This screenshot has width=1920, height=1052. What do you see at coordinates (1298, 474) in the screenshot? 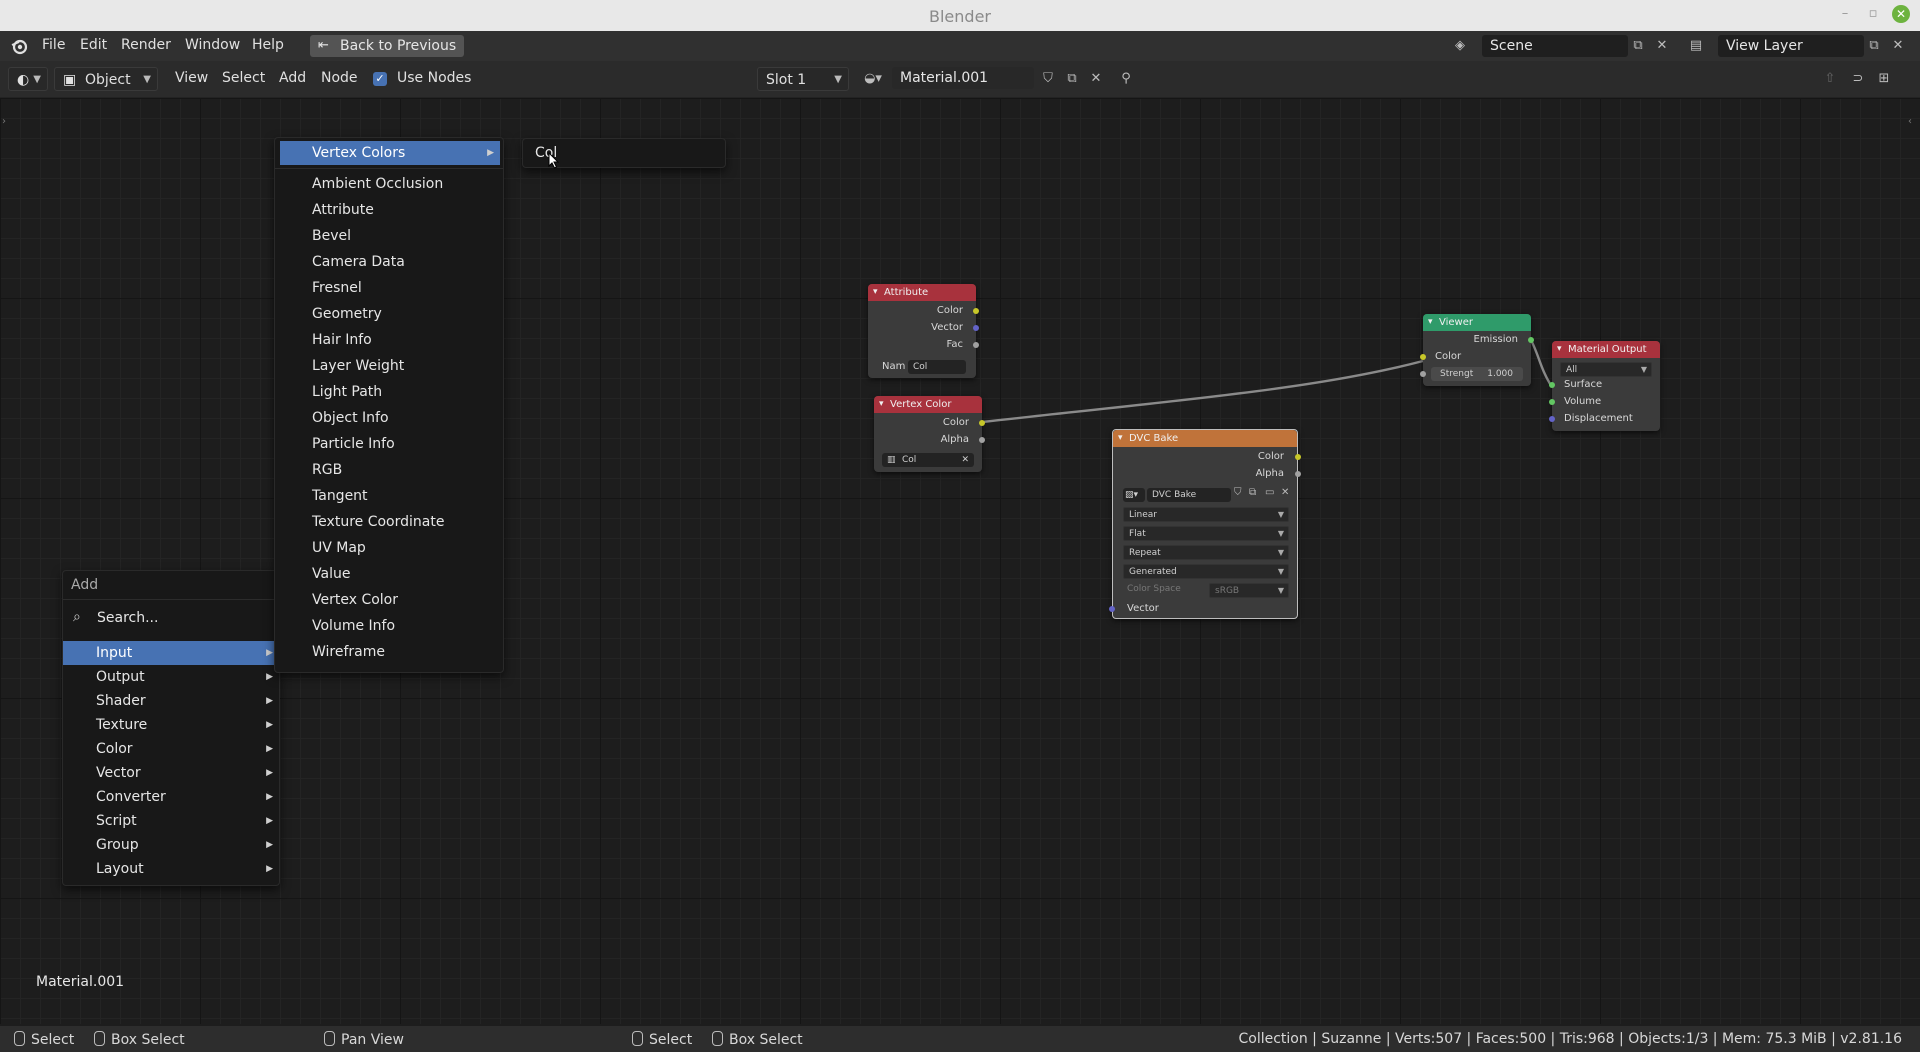
I see `dvc-bake-alpha-socket` at bounding box center [1298, 474].